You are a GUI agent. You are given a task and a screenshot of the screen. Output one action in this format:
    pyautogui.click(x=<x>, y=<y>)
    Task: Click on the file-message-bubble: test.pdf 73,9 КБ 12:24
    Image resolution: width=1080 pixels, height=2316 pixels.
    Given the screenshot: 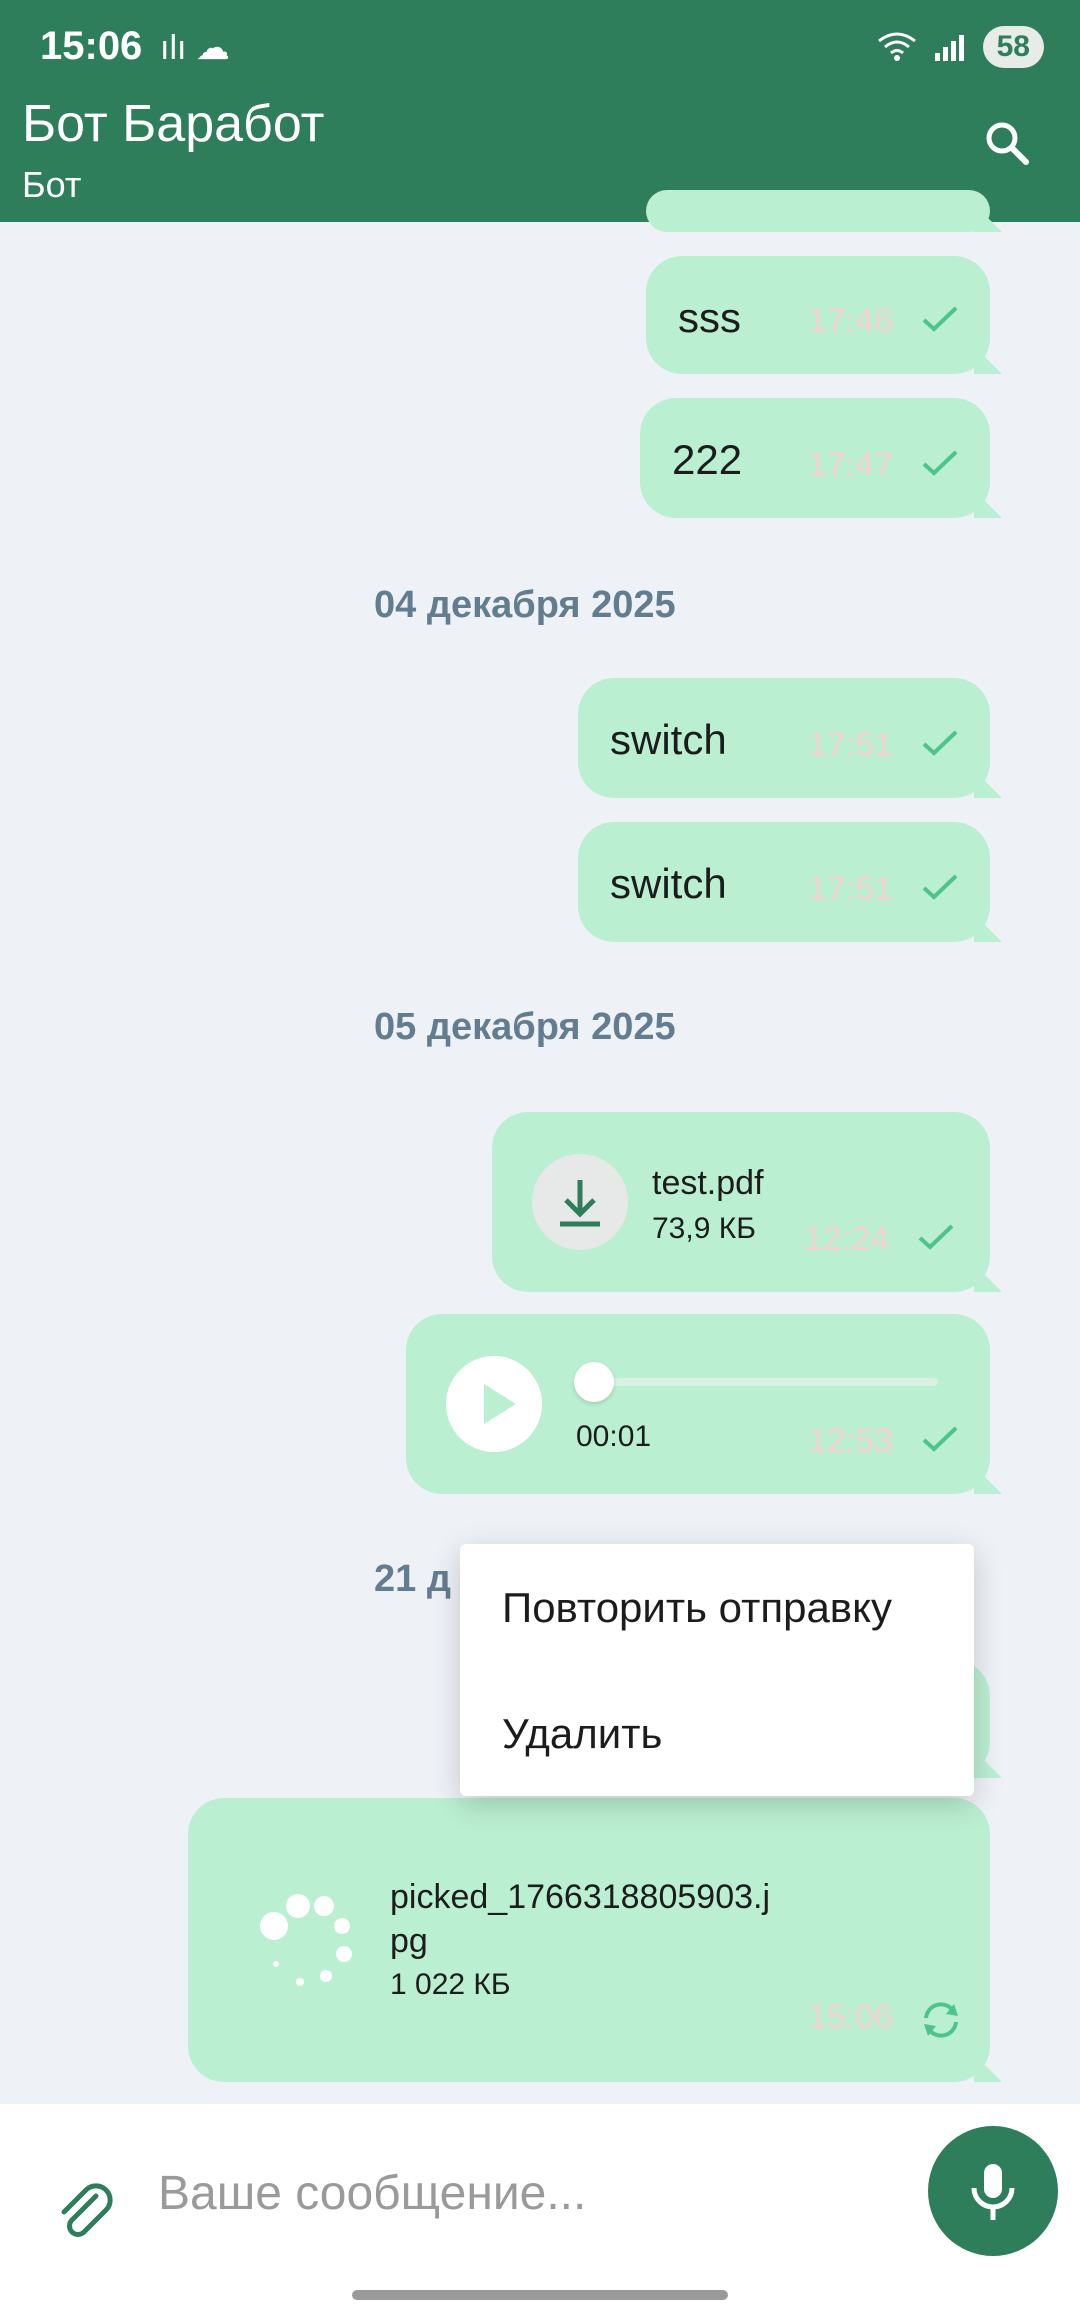 What is the action you would take?
    pyautogui.click(x=741, y=1202)
    